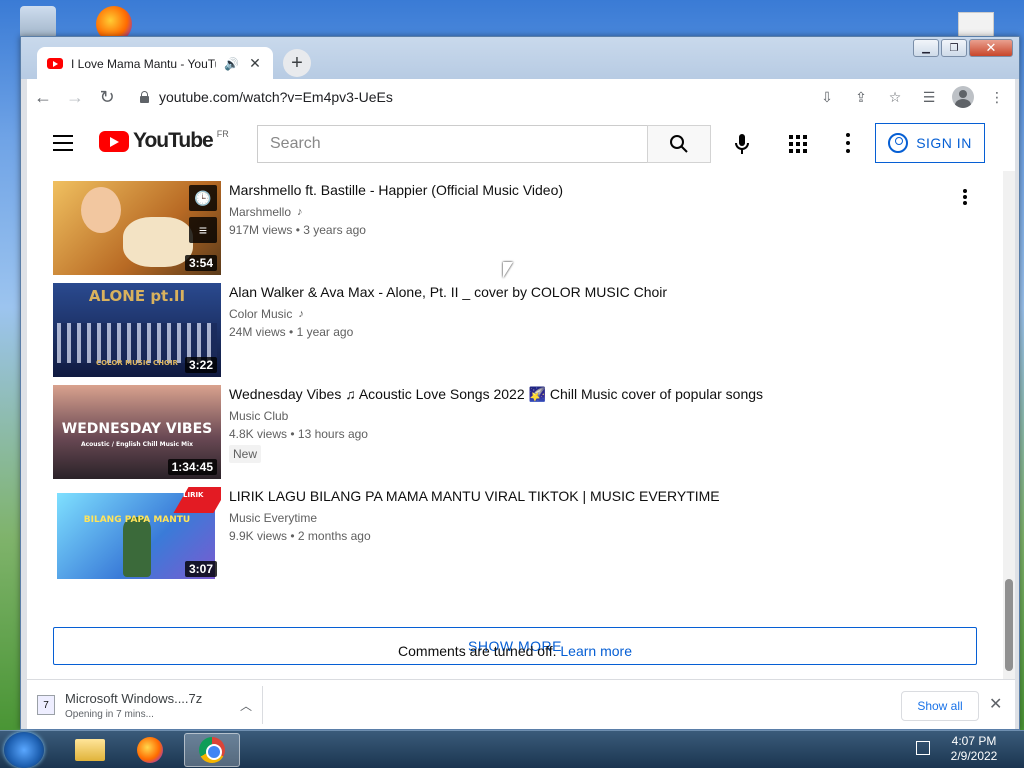 The height and width of the screenshot is (768, 1024). I want to click on upload-age: 3 years ago, so click(334, 230).